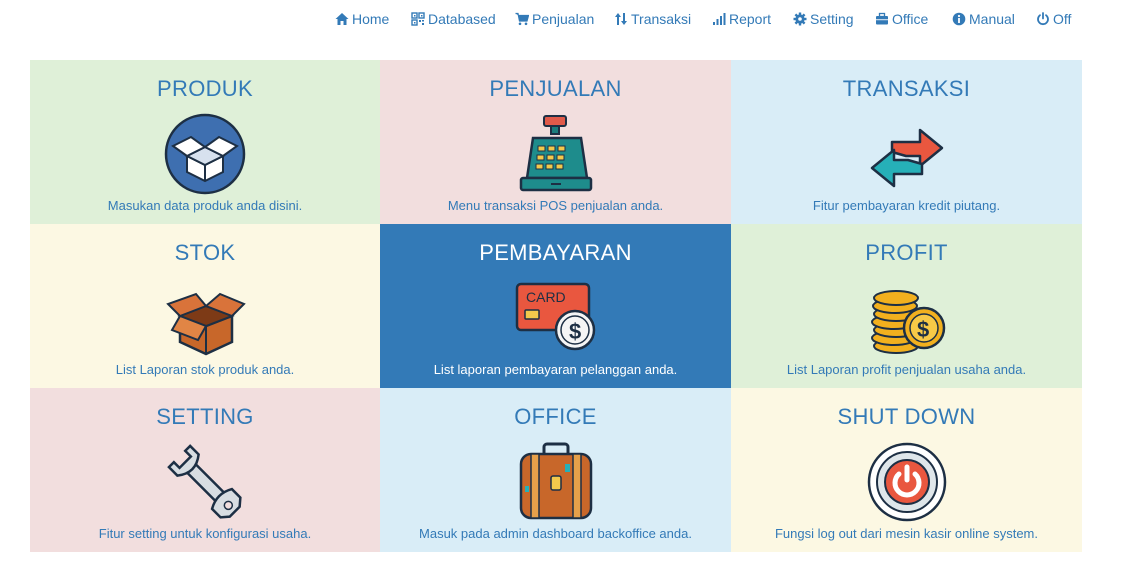  I want to click on nav-setting: Setting, so click(823, 19).